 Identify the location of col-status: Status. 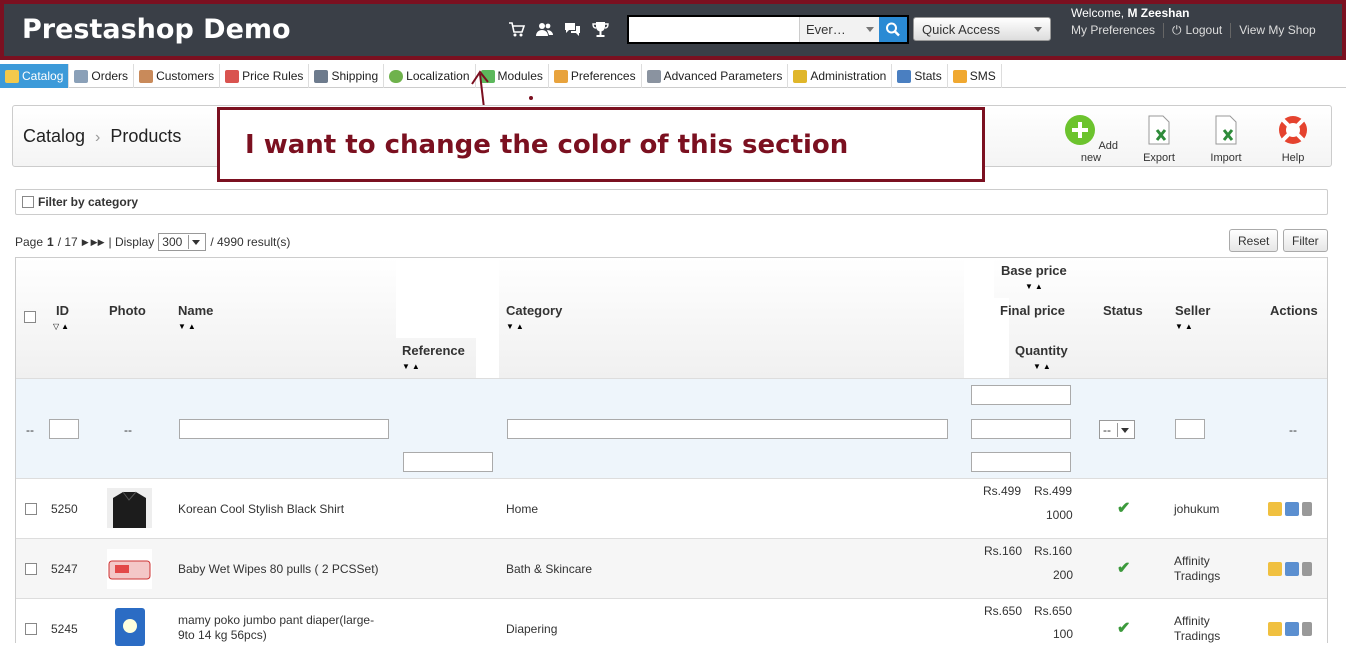
(1123, 310).